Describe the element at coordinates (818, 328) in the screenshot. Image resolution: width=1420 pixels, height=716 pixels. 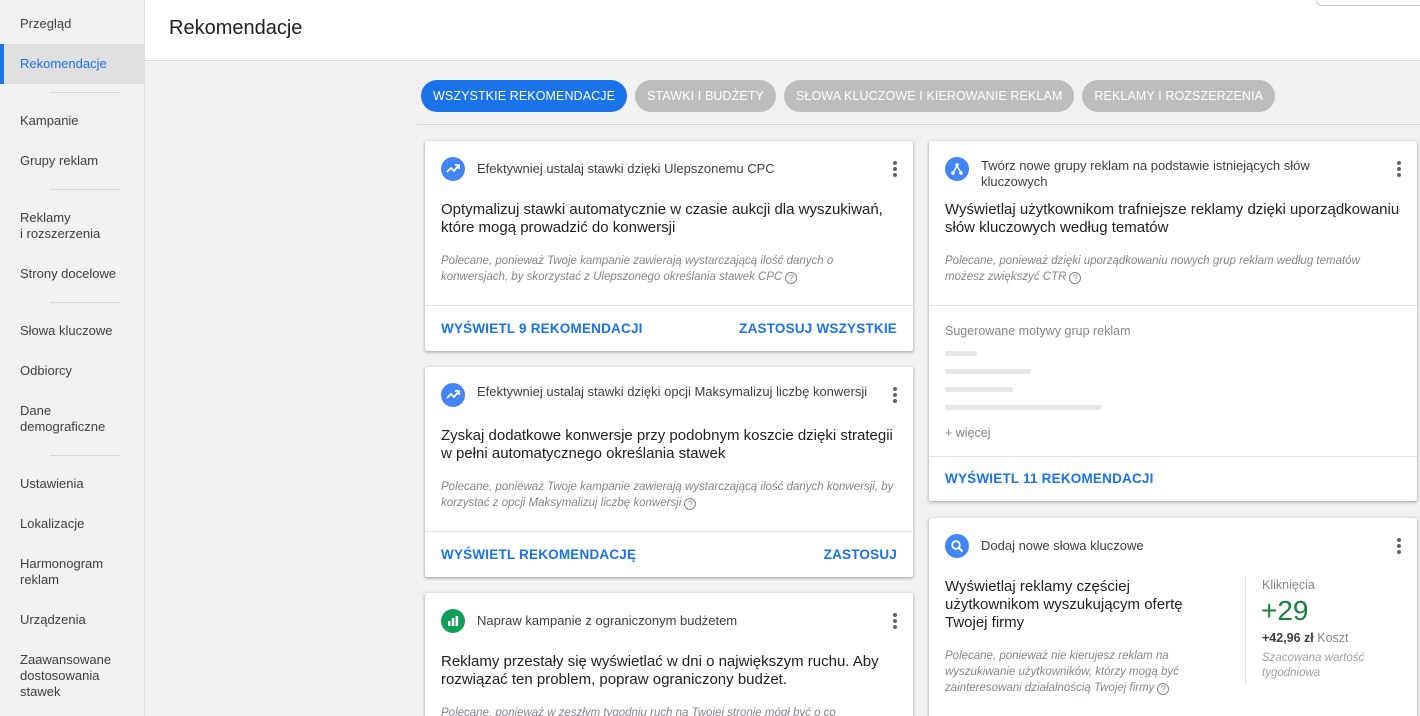
I see `apply-all-button: ZASTOSUJ WSZYSTKIE` at that location.